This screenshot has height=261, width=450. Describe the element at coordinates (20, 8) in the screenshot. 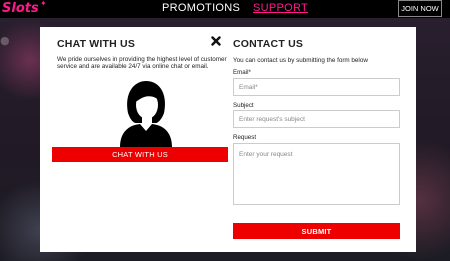

I see `site-logo: Slots` at that location.